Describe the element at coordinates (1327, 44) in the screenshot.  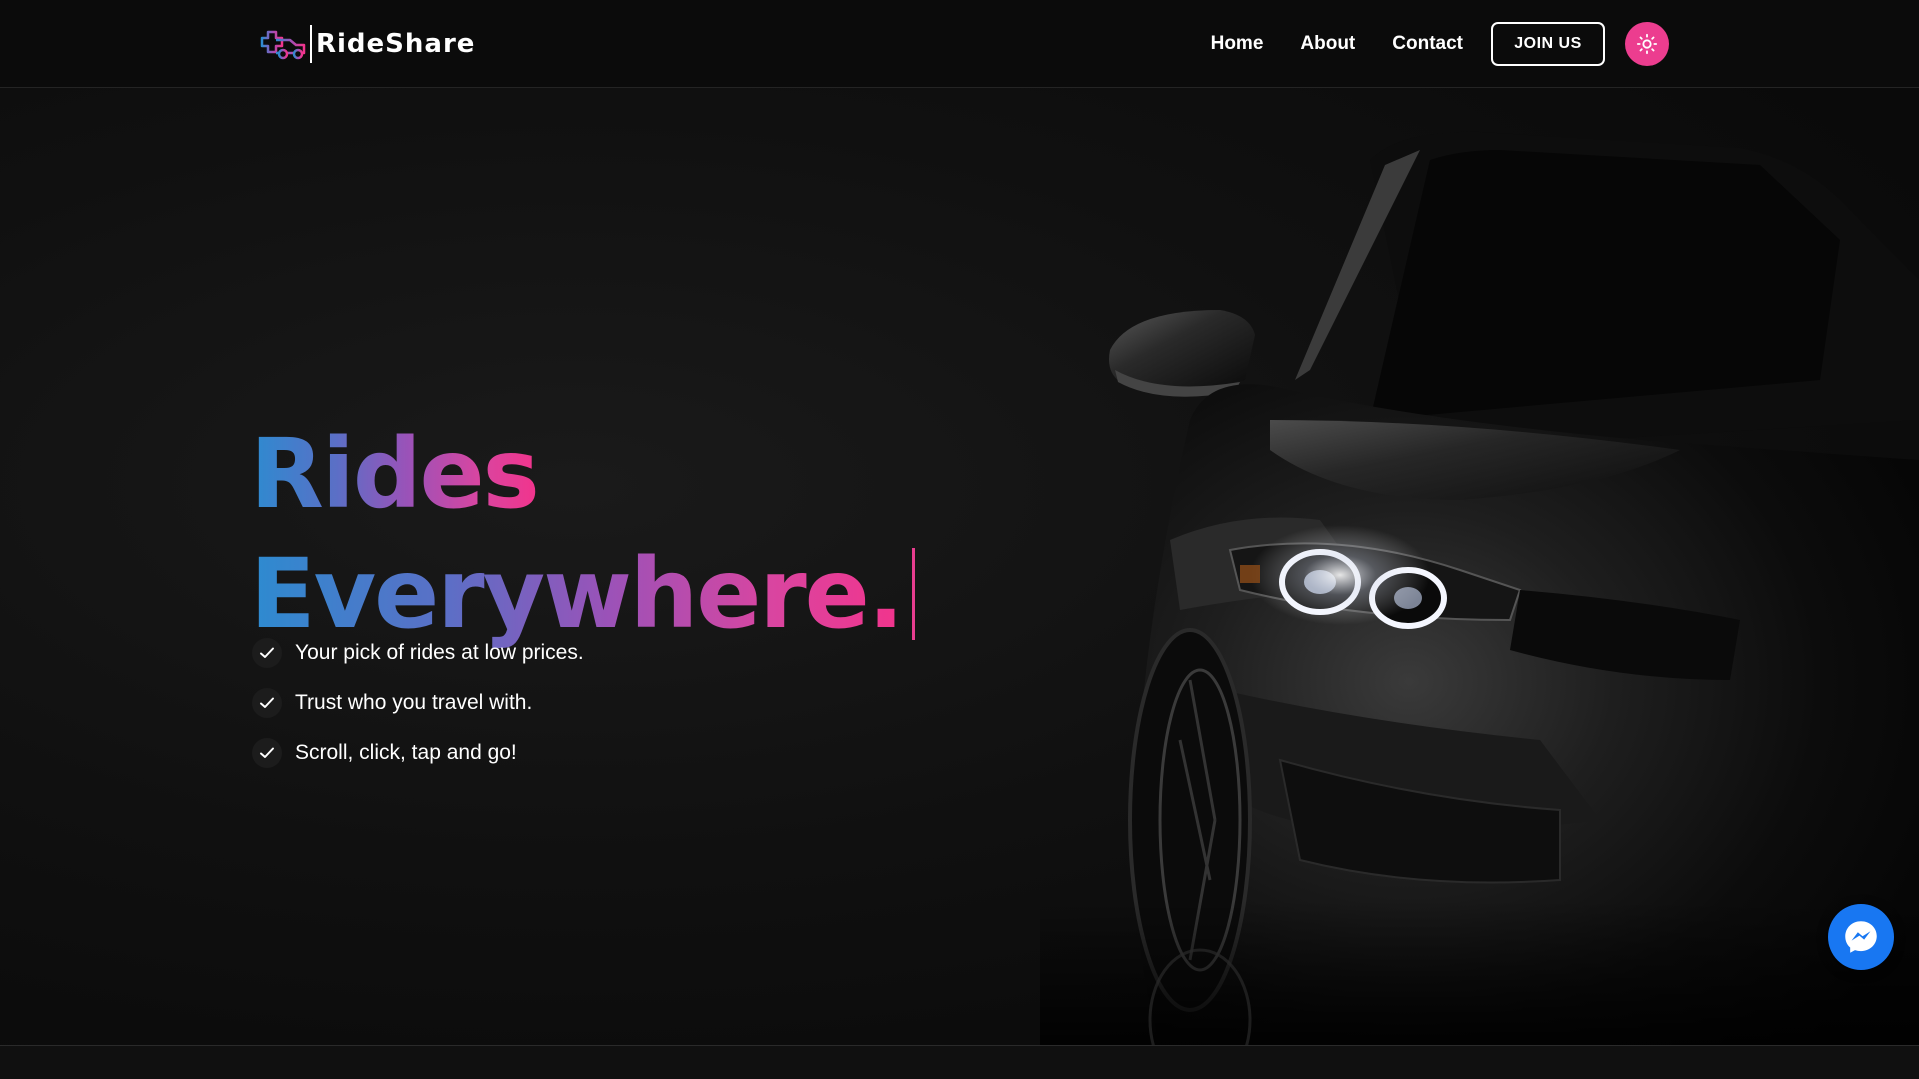
I see `nav-link-about: About` at that location.